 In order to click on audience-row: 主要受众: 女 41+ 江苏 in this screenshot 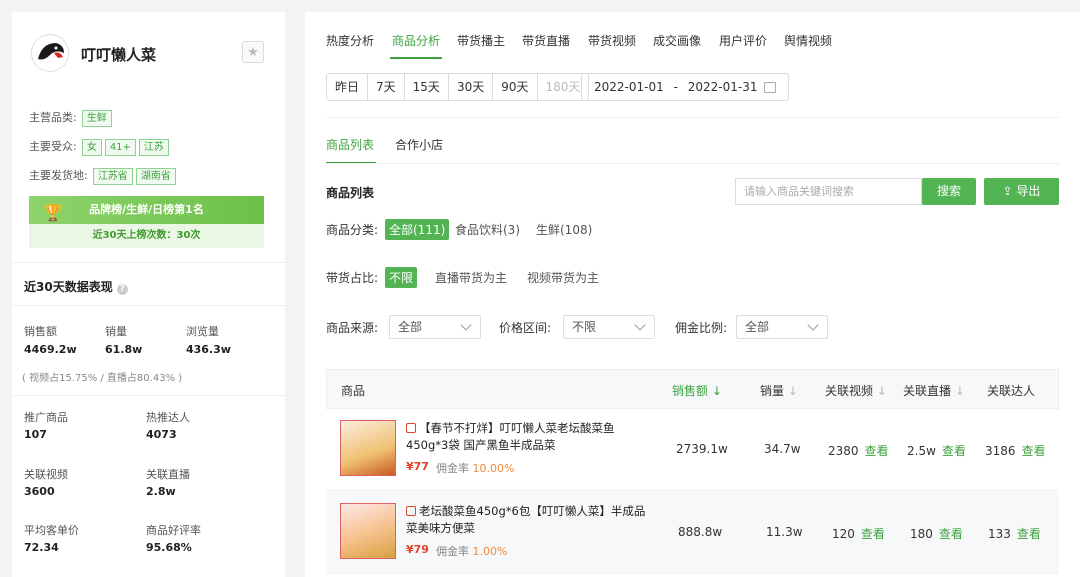, I will do `click(100, 145)`.